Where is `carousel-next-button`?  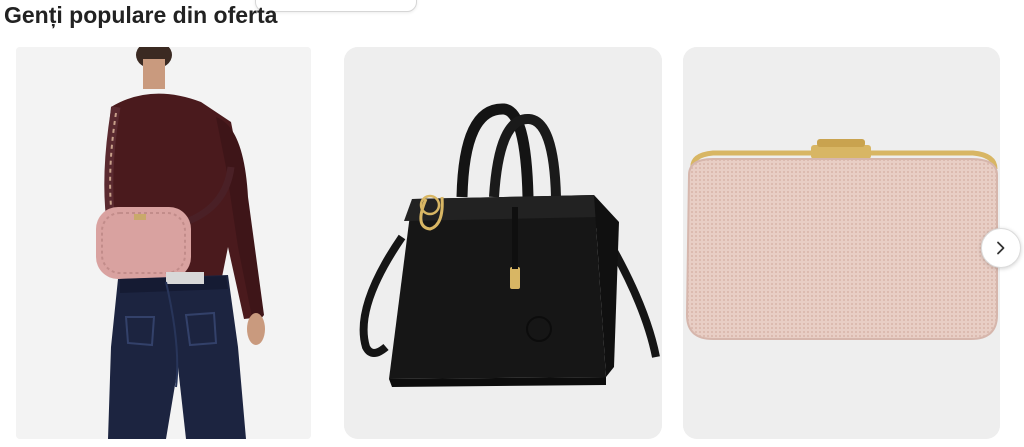 carousel-next-button is located at coordinates (1001, 248).